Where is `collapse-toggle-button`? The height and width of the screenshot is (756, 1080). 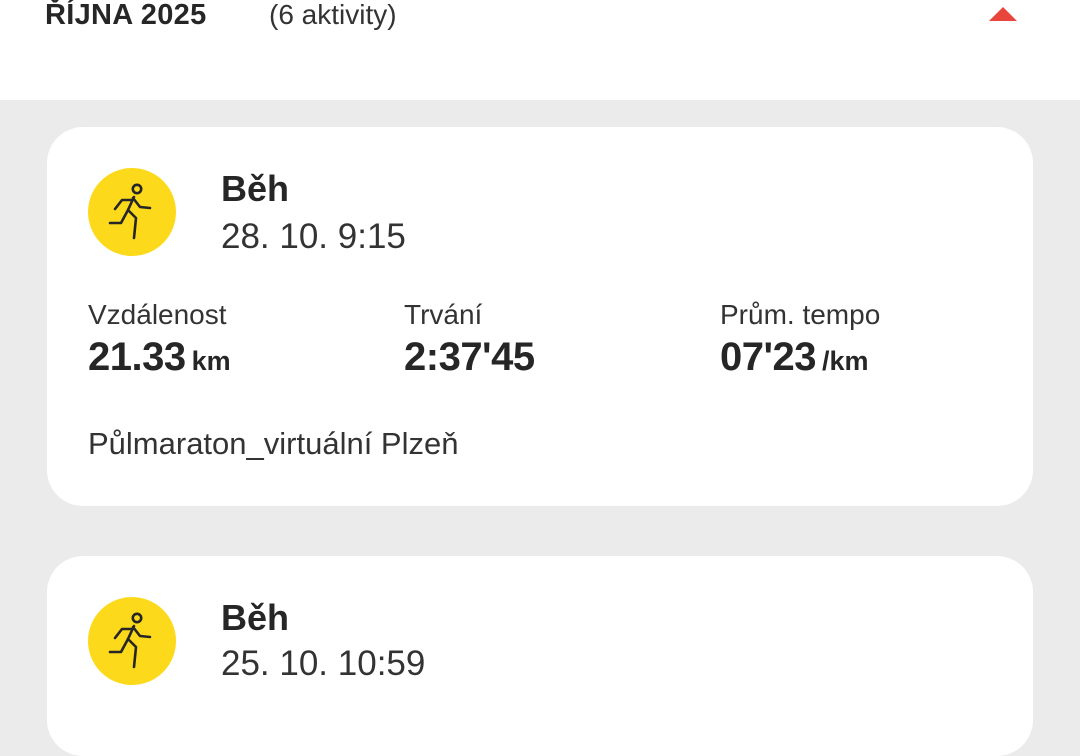
collapse-toggle-button is located at coordinates (1003, 17).